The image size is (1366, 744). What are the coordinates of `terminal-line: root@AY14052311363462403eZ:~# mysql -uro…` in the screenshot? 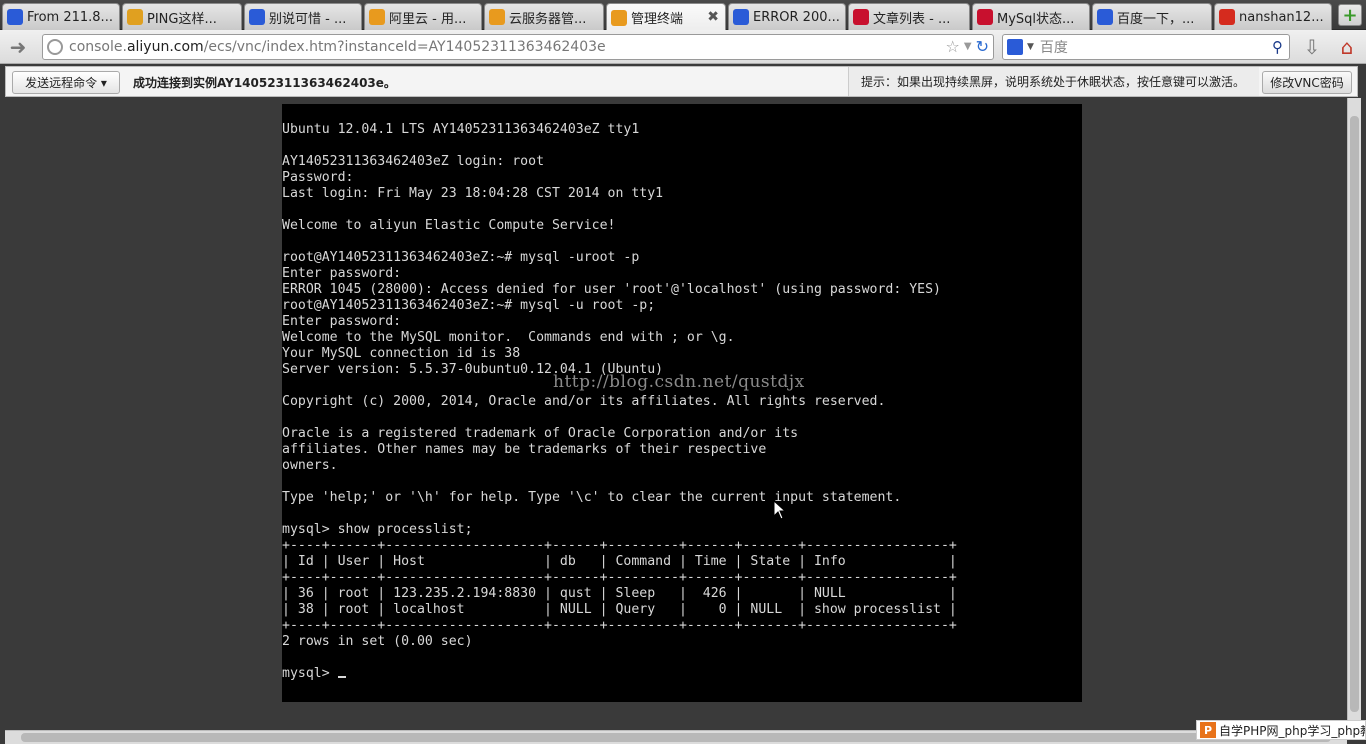 It's located at (461, 257).